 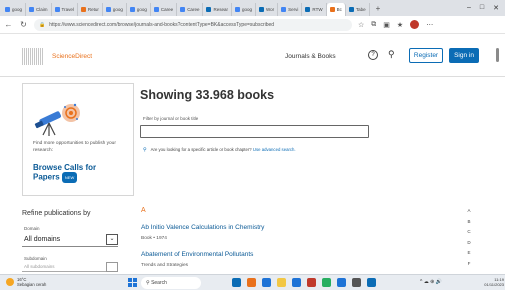 I want to click on taskbar-clock: 11:19 01/11/2023, so click(x=492, y=282).